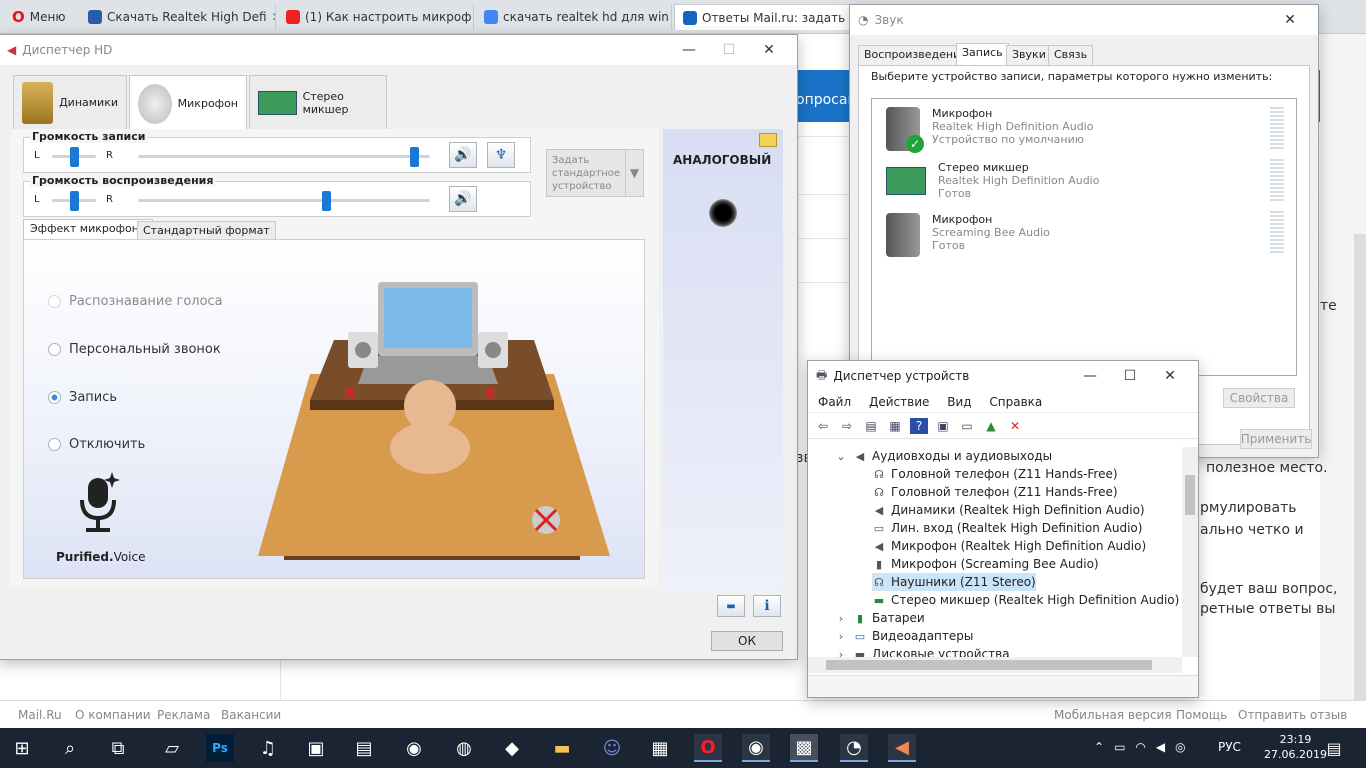 This screenshot has width=1366, height=768. I want to click on file-explorer-icon: ▬, so click(562, 748).